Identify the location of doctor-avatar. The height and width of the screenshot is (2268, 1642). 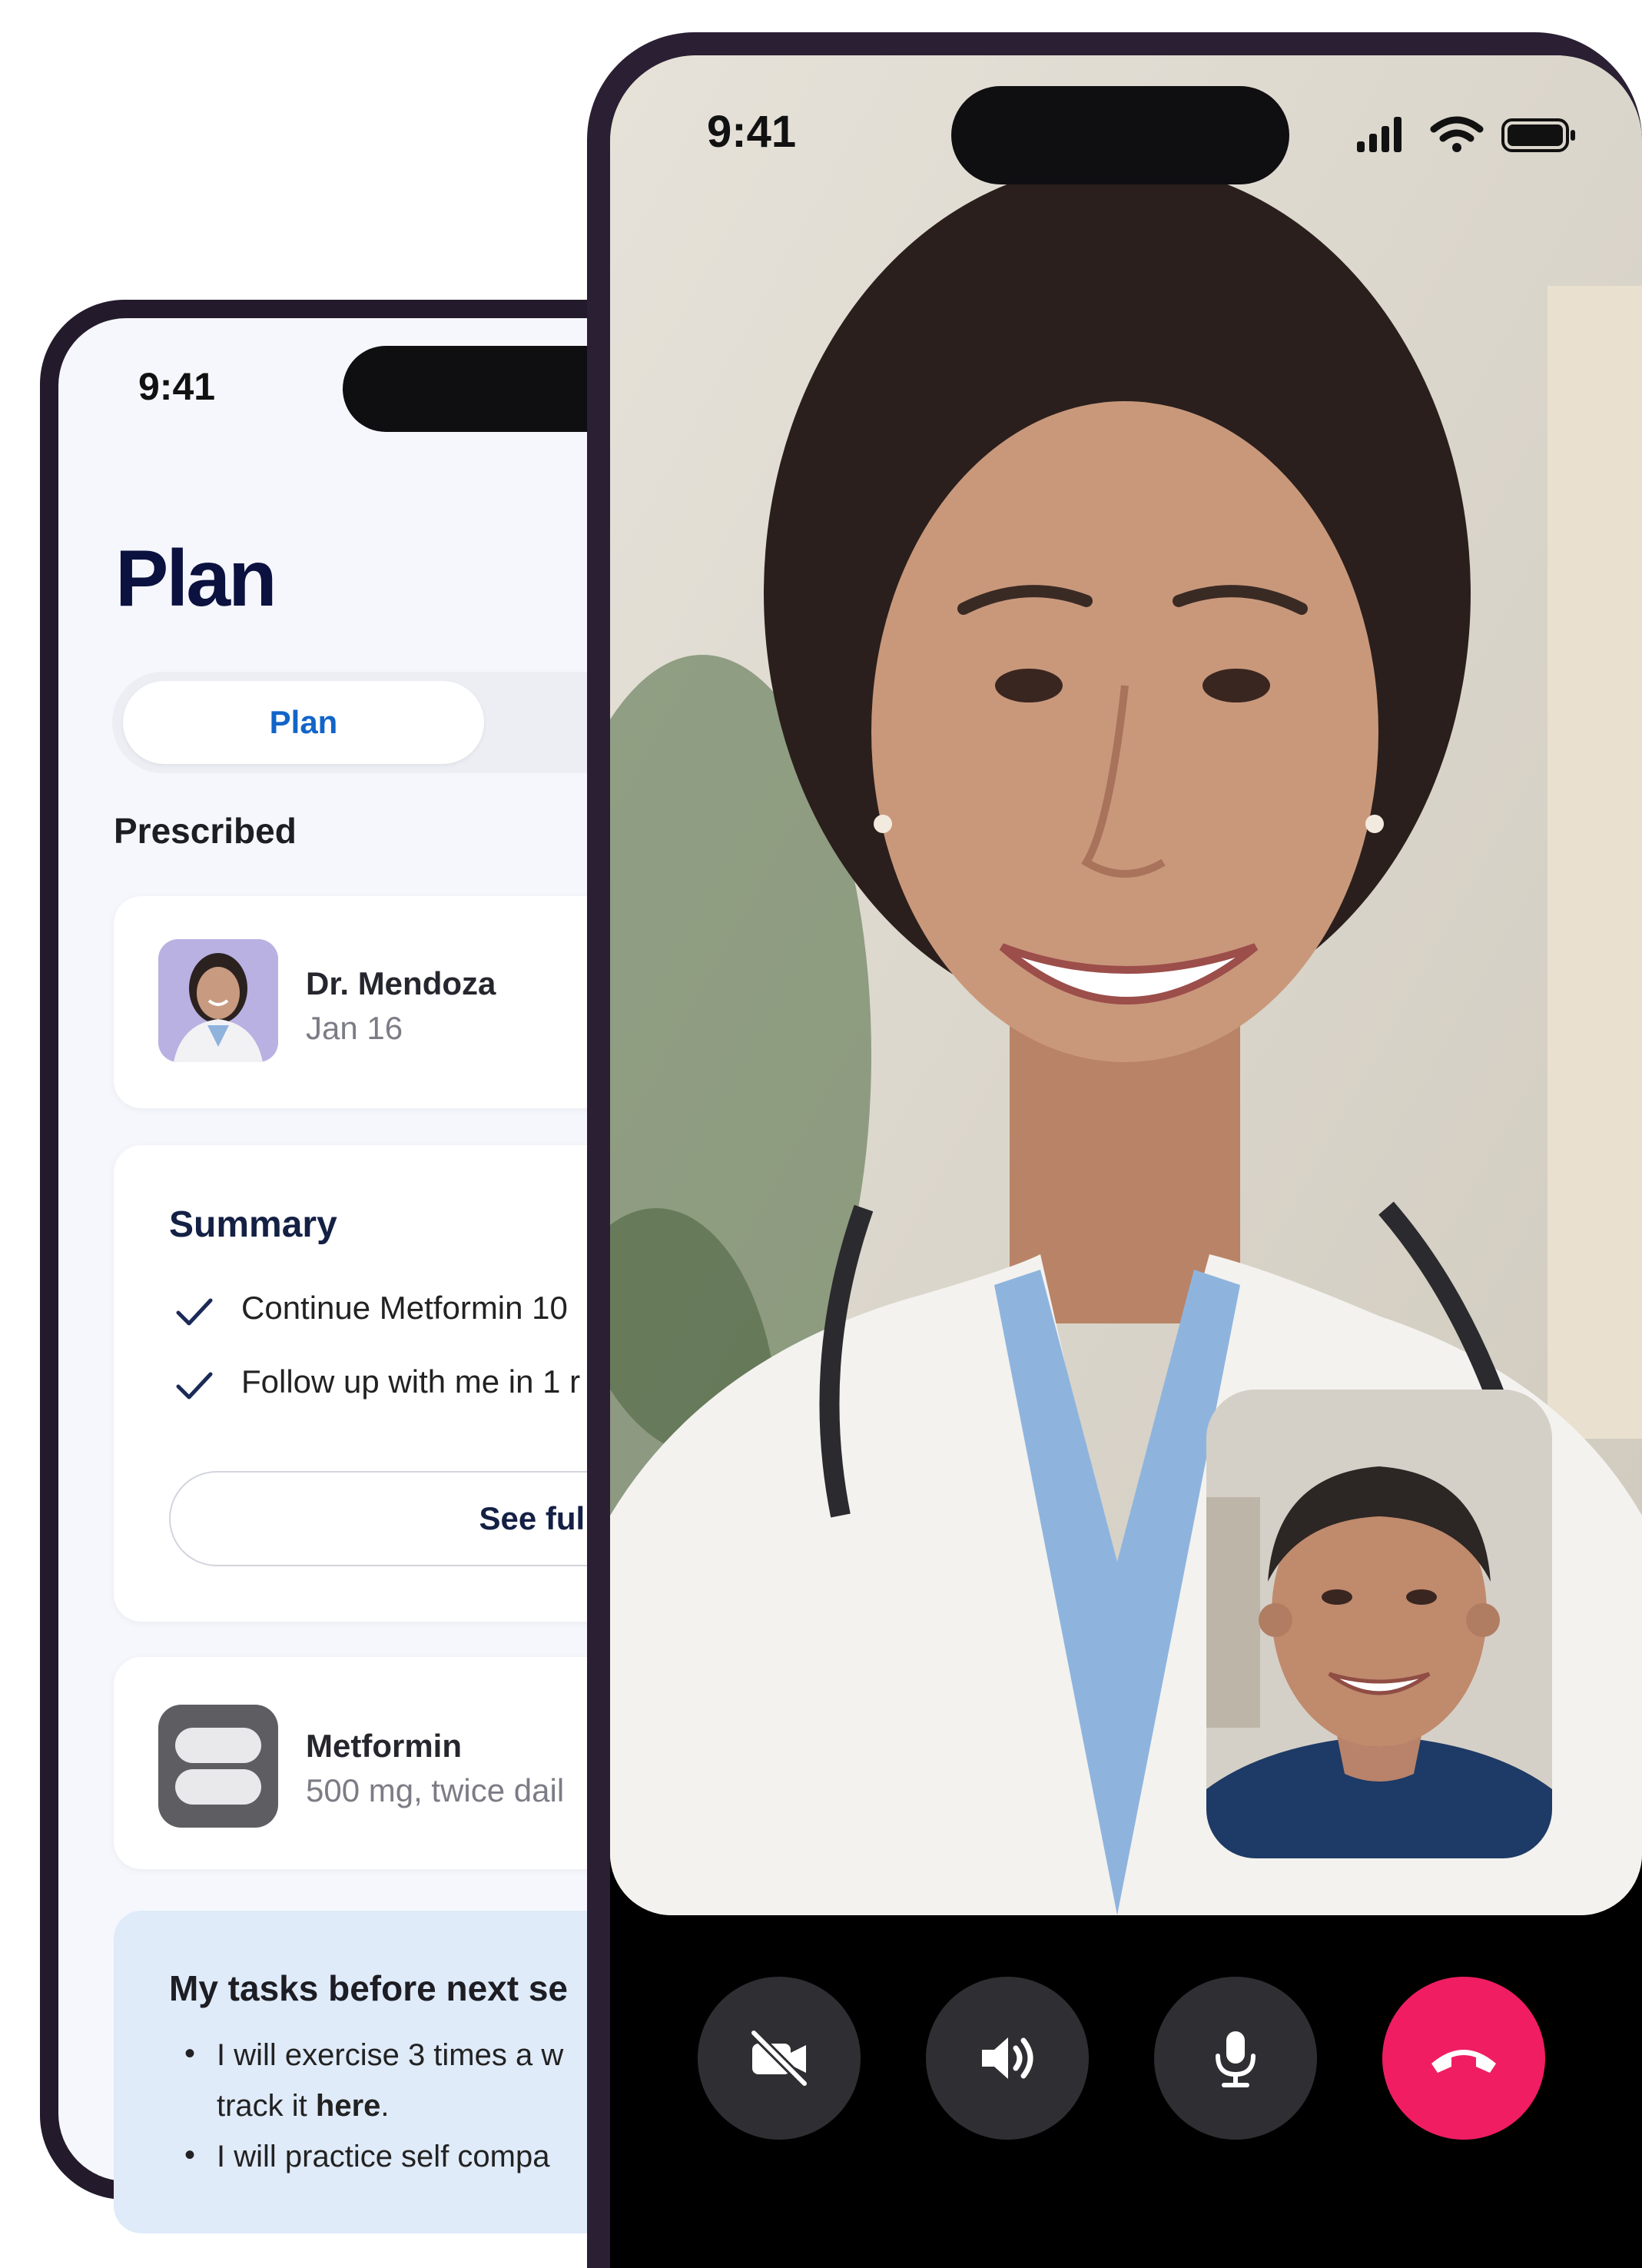
(218, 1000).